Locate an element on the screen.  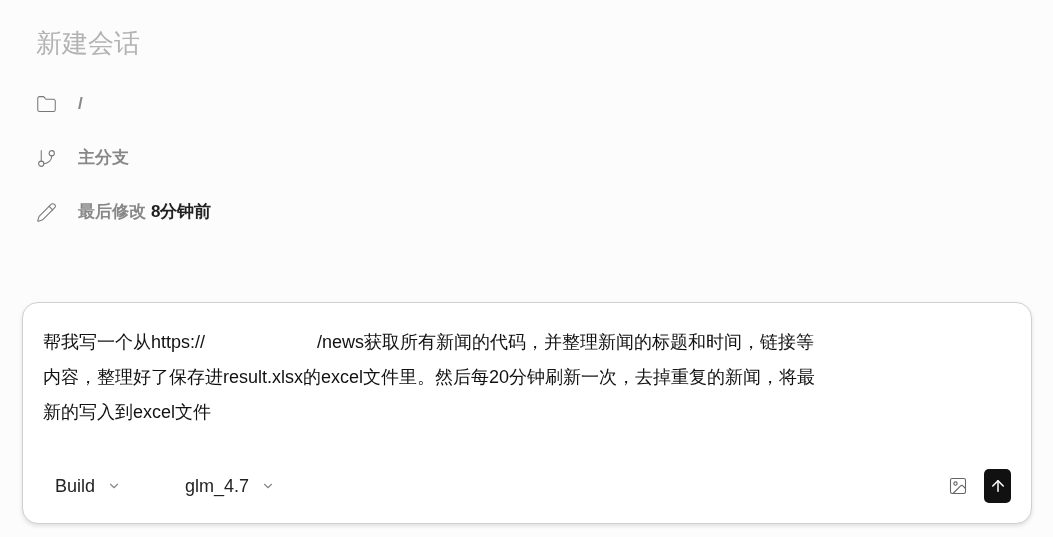
send-button is located at coordinates (997, 486).